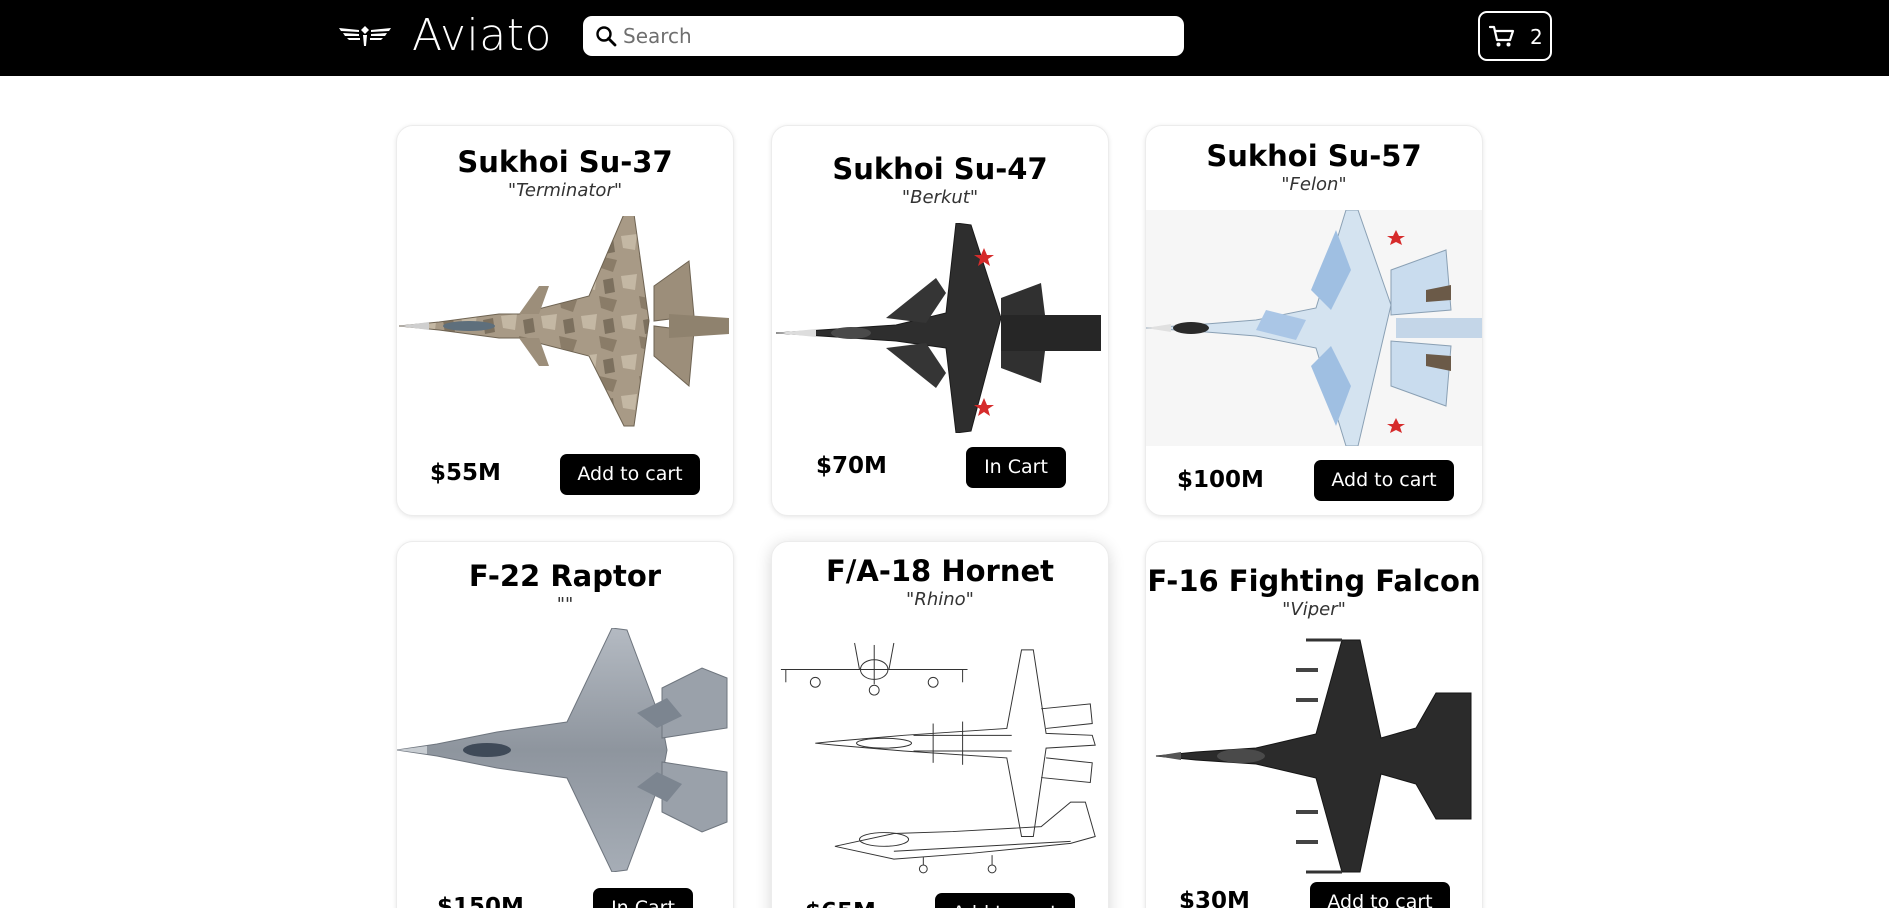  What do you see at coordinates (1314, 156) in the screenshot?
I see `product-name: Sukhoi Su-57` at bounding box center [1314, 156].